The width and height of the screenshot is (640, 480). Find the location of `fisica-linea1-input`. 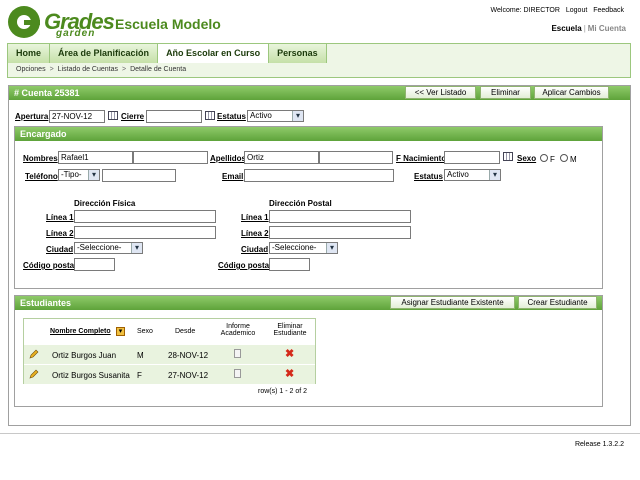

fisica-linea1-input is located at coordinates (145, 216).